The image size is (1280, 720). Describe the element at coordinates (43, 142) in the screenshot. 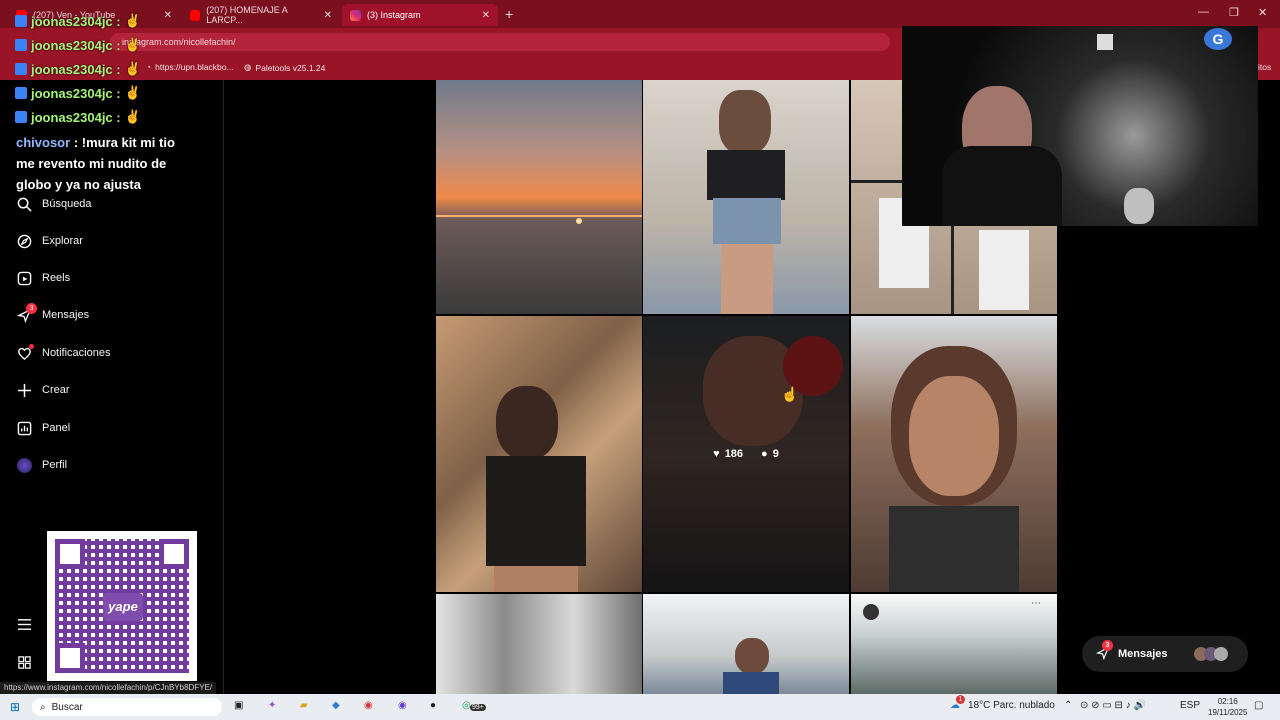

I see `chat-username: chivosor` at that location.